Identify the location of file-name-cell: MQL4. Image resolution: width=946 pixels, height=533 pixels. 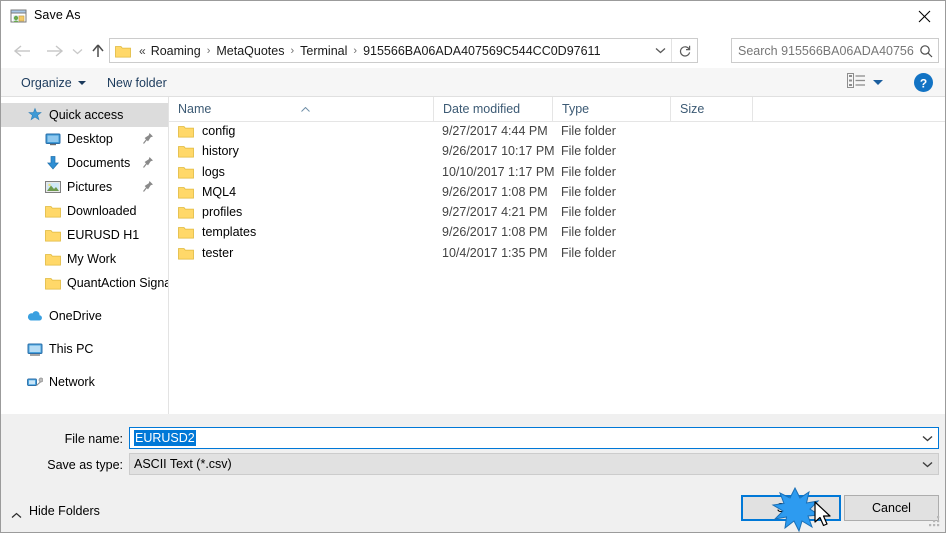
(207, 192).